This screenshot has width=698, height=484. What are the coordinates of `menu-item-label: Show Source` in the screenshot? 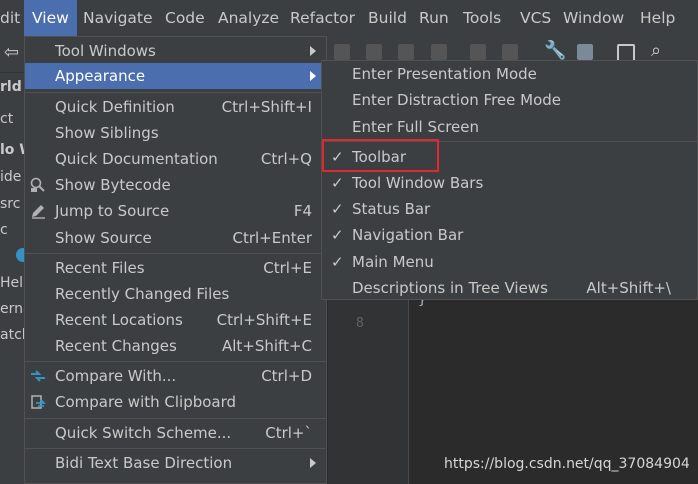 It's located at (103, 238).